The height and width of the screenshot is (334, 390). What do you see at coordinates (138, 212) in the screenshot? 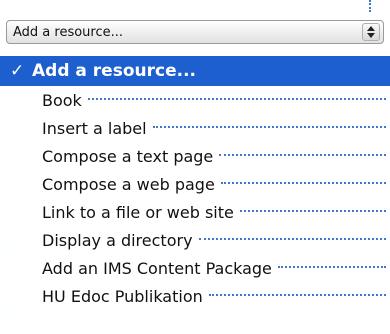
I see `menu-item-label: Link to a file or web site` at bounding box center [138, 212].